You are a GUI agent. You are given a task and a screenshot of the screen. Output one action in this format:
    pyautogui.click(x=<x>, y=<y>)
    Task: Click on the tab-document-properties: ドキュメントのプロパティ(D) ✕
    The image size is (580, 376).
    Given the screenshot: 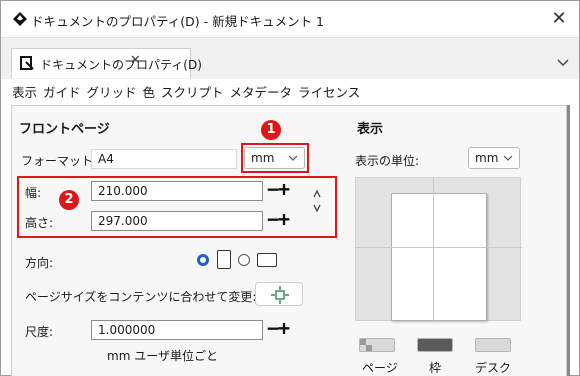 What is the action you would take?
    pyautogui.click(x=106, y=63)
    